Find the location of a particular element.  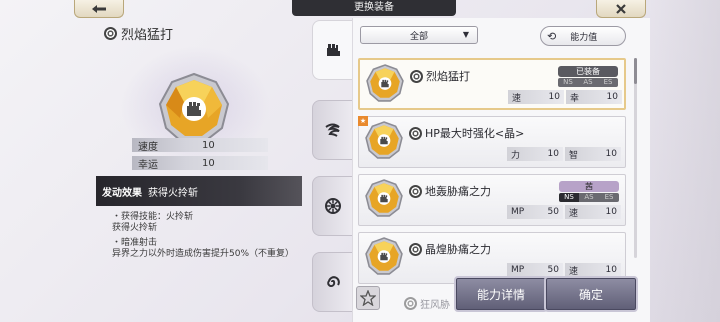

star-icon is located at coordinates (368, 298).